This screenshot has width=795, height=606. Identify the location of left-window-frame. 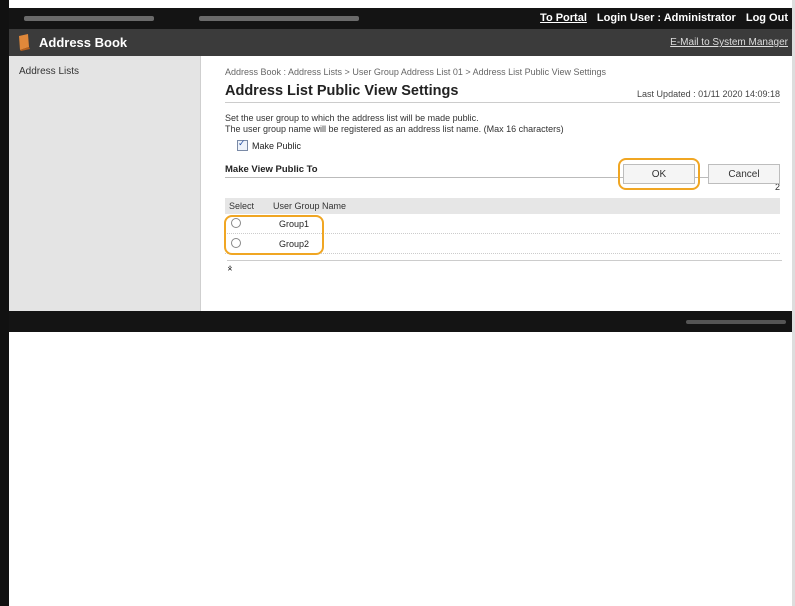
(4, 303).